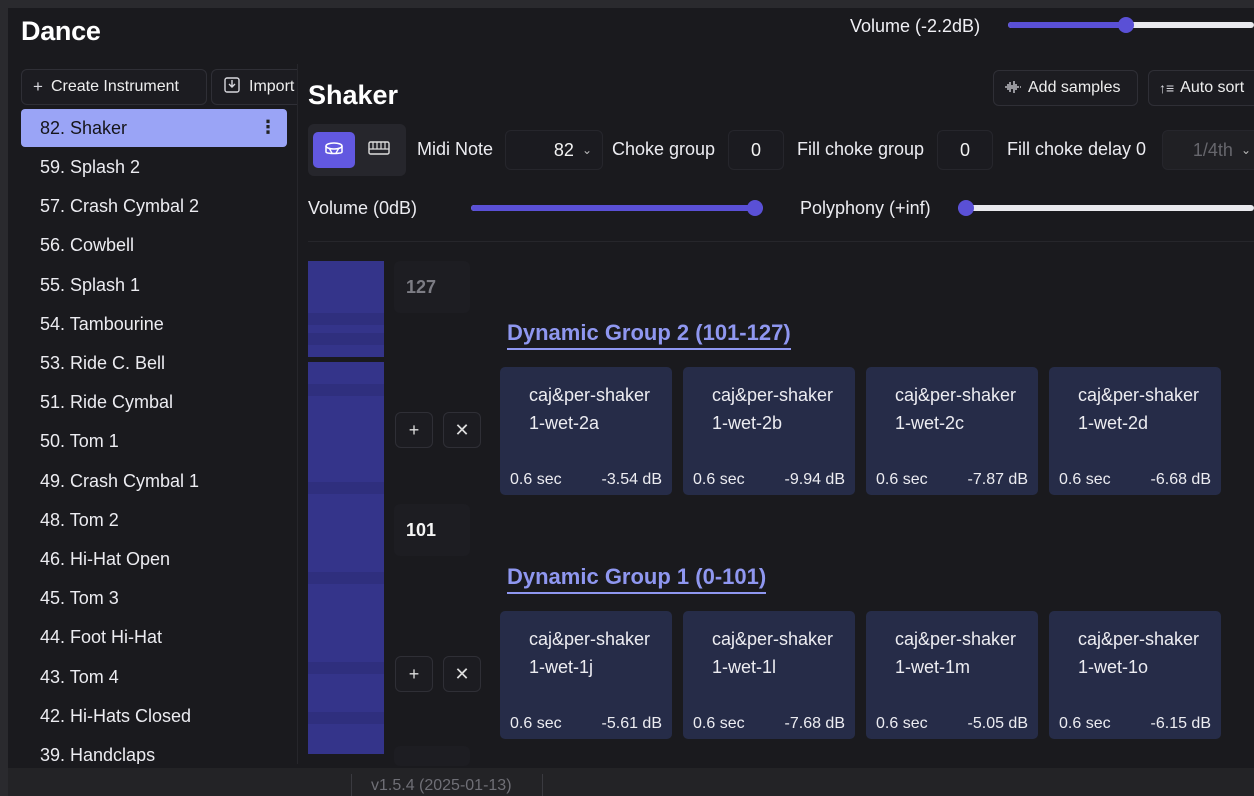  Describe the element at coordinates (232, 87) in the screenshot. I see `import-icon` at that location.